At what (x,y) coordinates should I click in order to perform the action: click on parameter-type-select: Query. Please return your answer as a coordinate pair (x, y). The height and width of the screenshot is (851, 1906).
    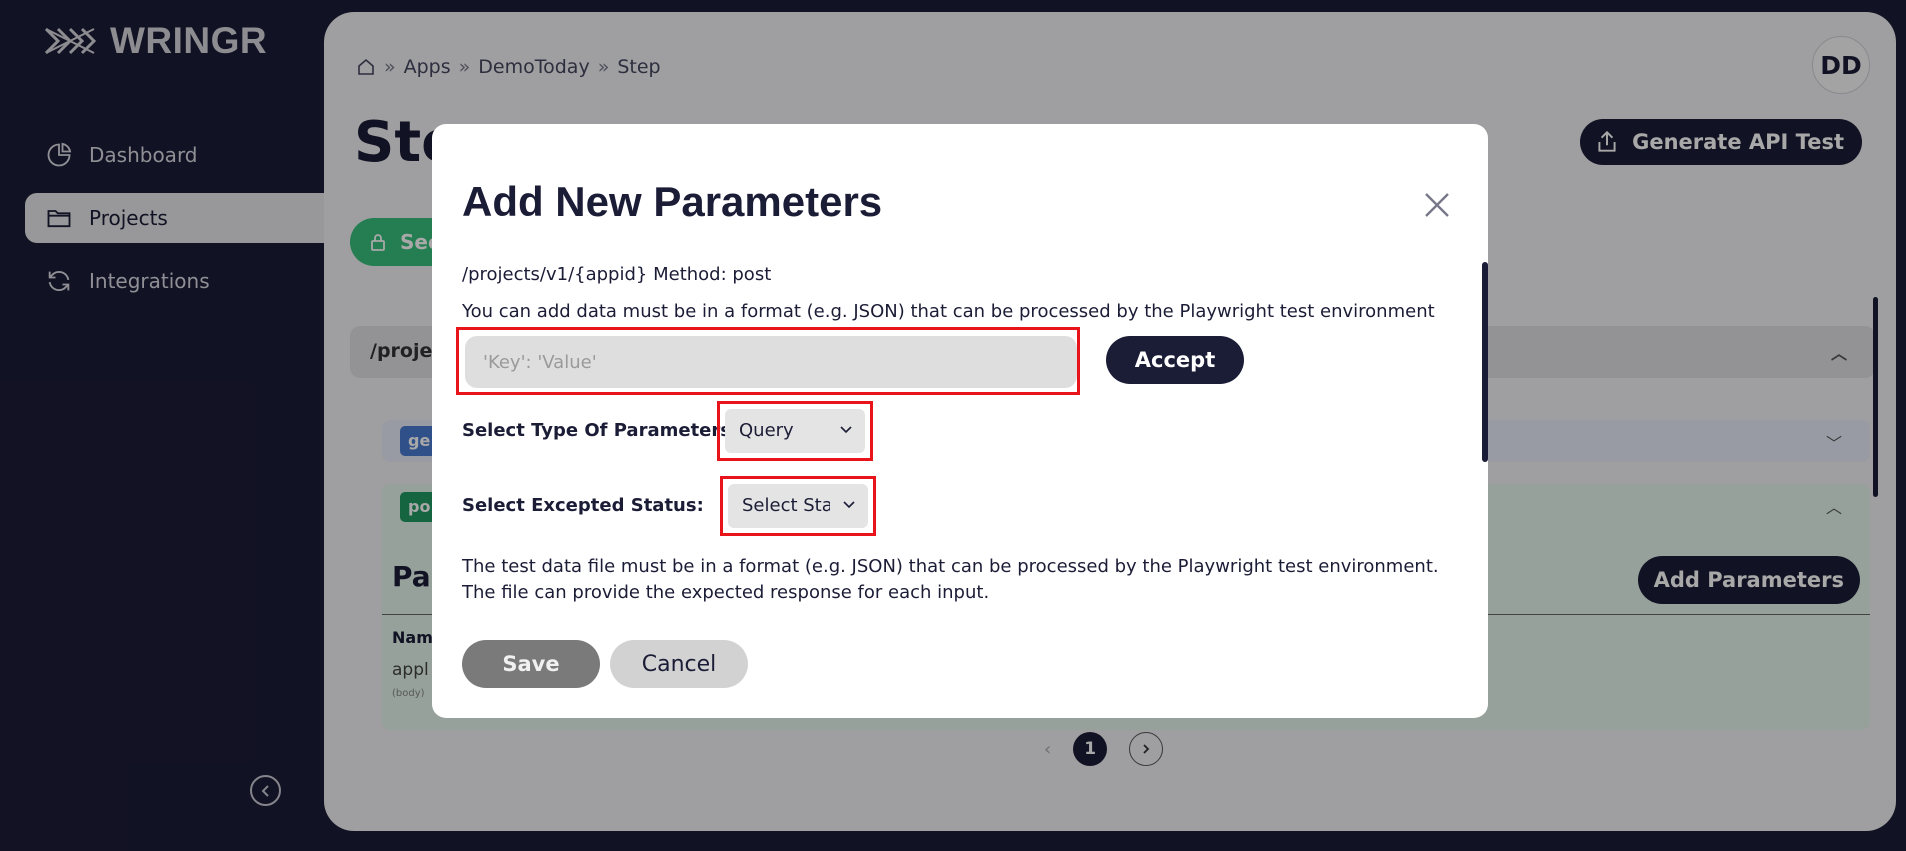
    Looking at the image, I should click on (795, 431).